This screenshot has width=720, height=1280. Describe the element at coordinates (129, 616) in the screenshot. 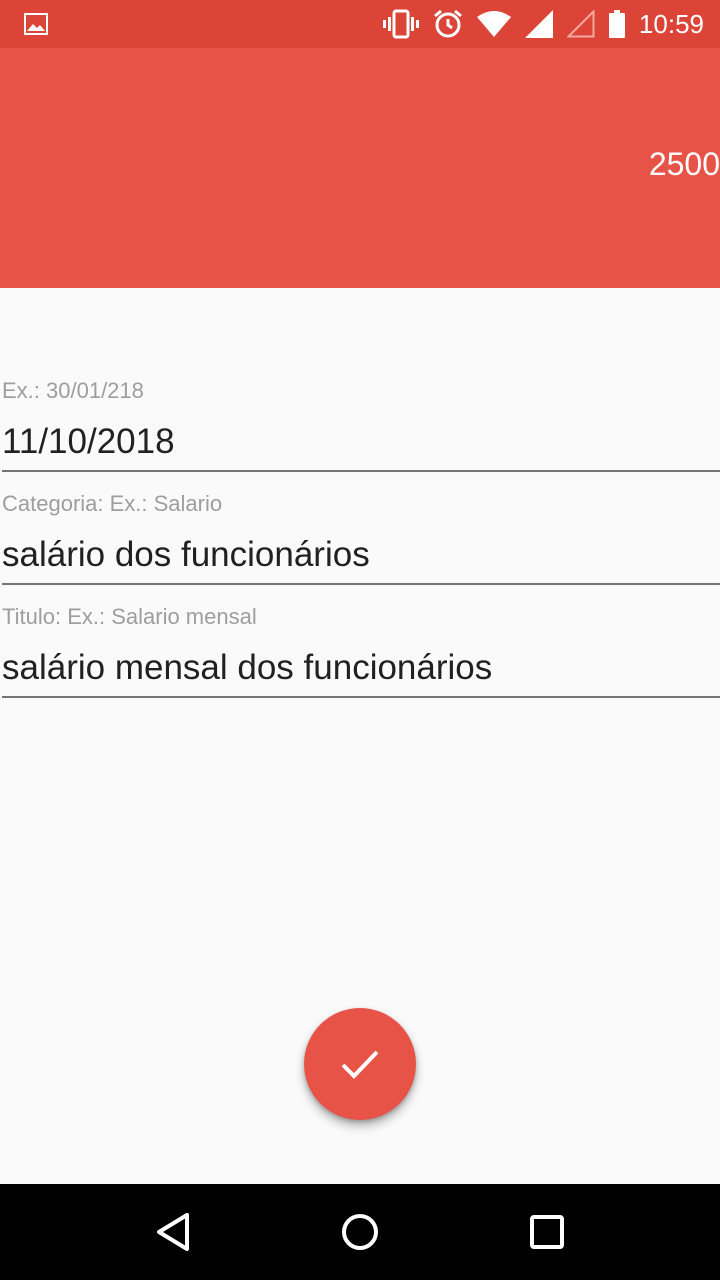

I see `title-field-hint: Titulo: Ex.: Salario mensal` at that location.